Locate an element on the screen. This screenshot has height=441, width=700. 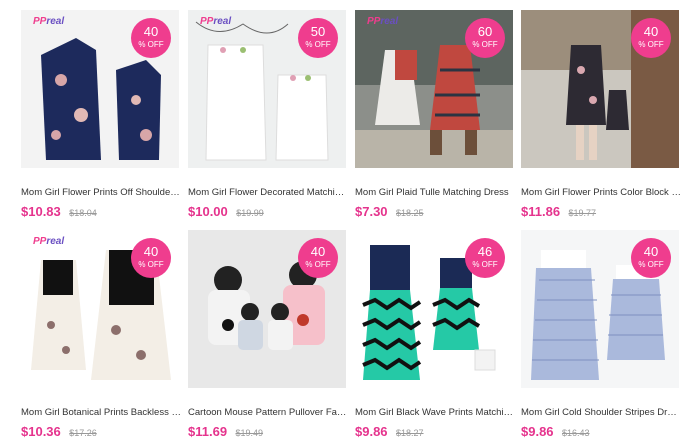
sale-price: $10.00 is located at coordinates (208, 211).